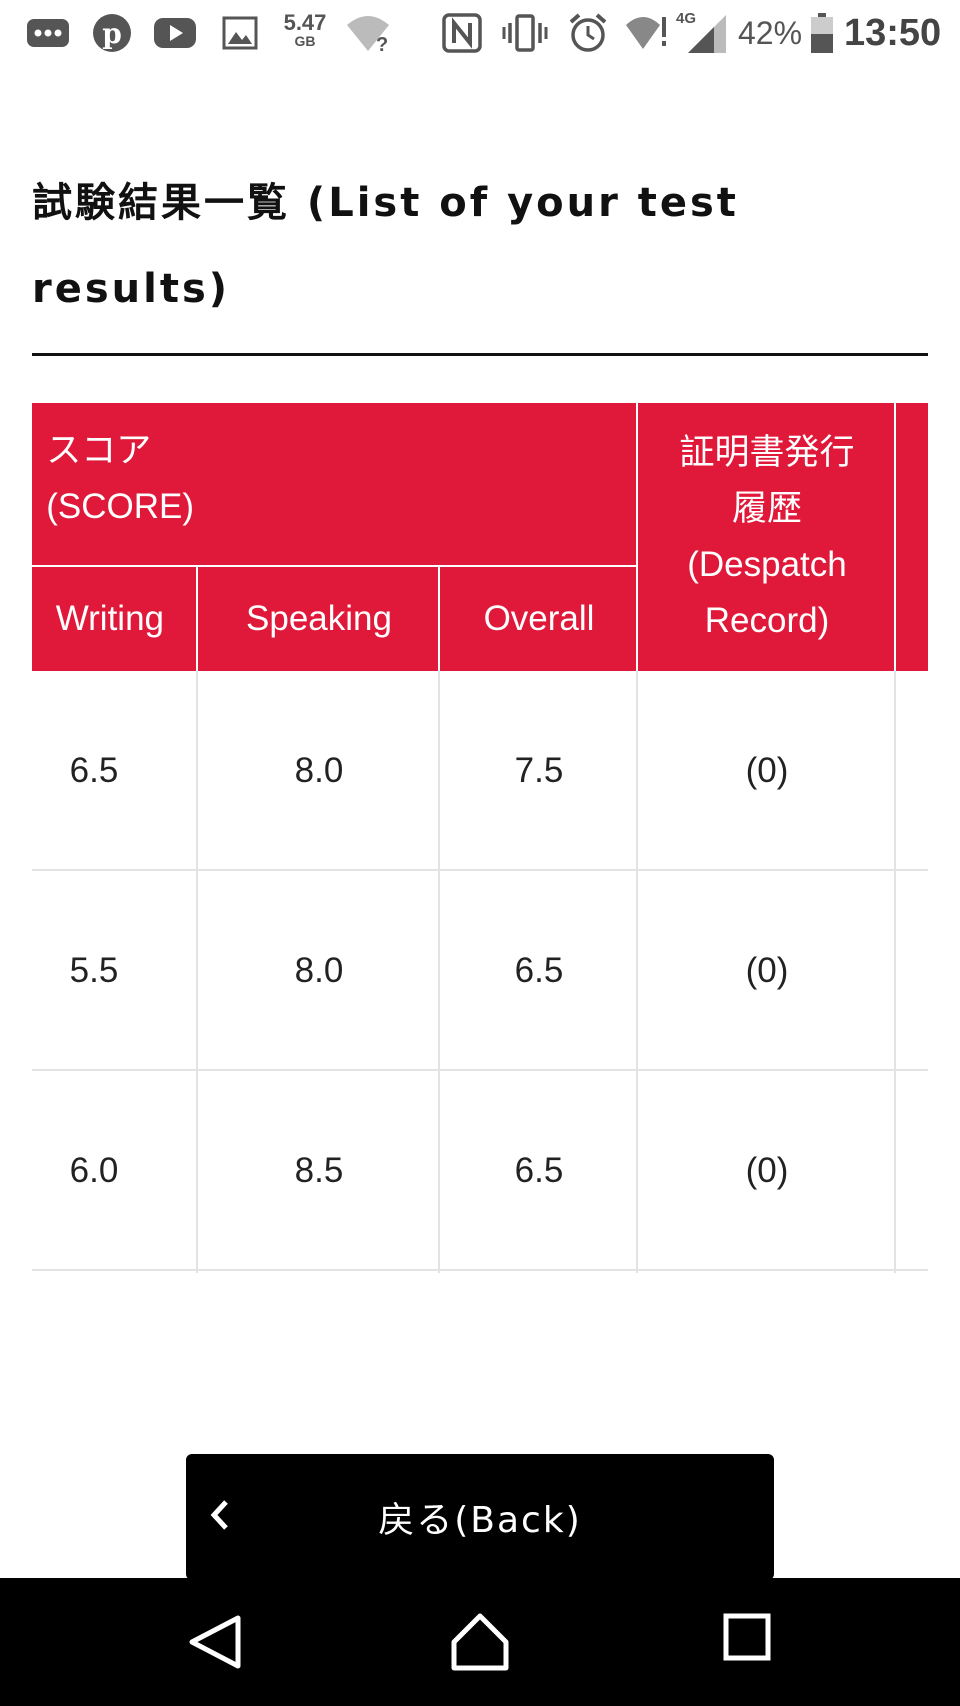 This screenshot has height=1706, width=960. What do you see at coordinates (94, 970) in the screenshot?
I see `cell-writing: 5.5` at bounding box center [94, 970].